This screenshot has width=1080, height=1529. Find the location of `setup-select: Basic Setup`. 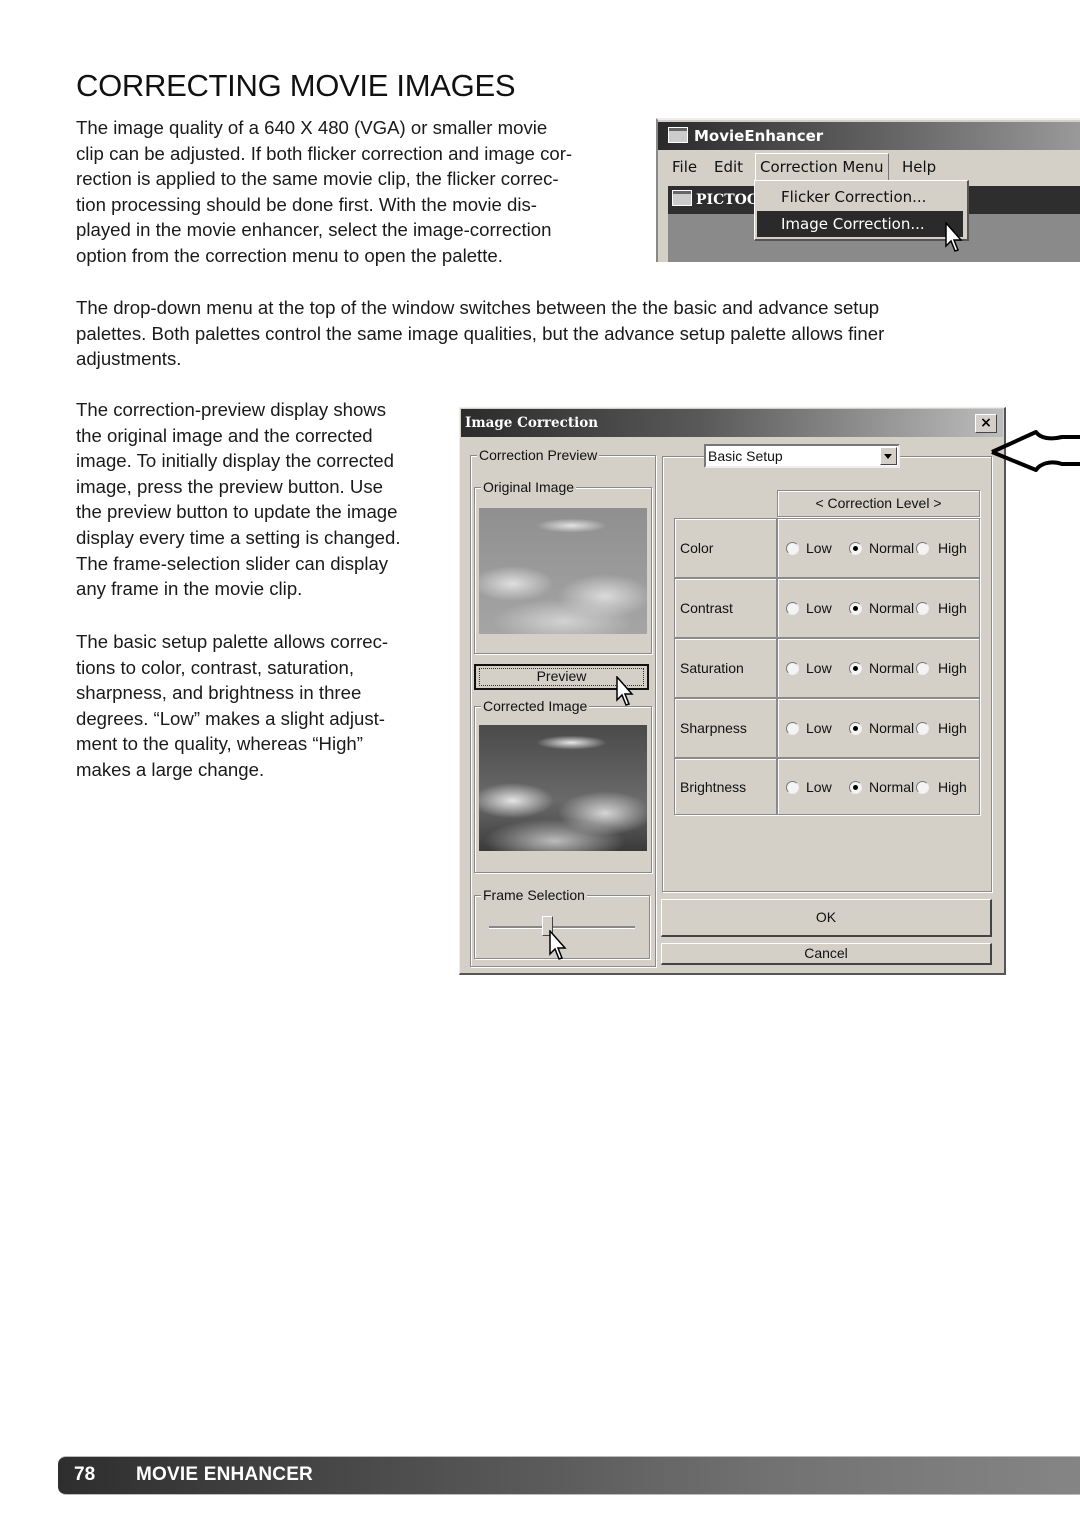

setup-select: Basic Setup is located at coordinates (802, 456).